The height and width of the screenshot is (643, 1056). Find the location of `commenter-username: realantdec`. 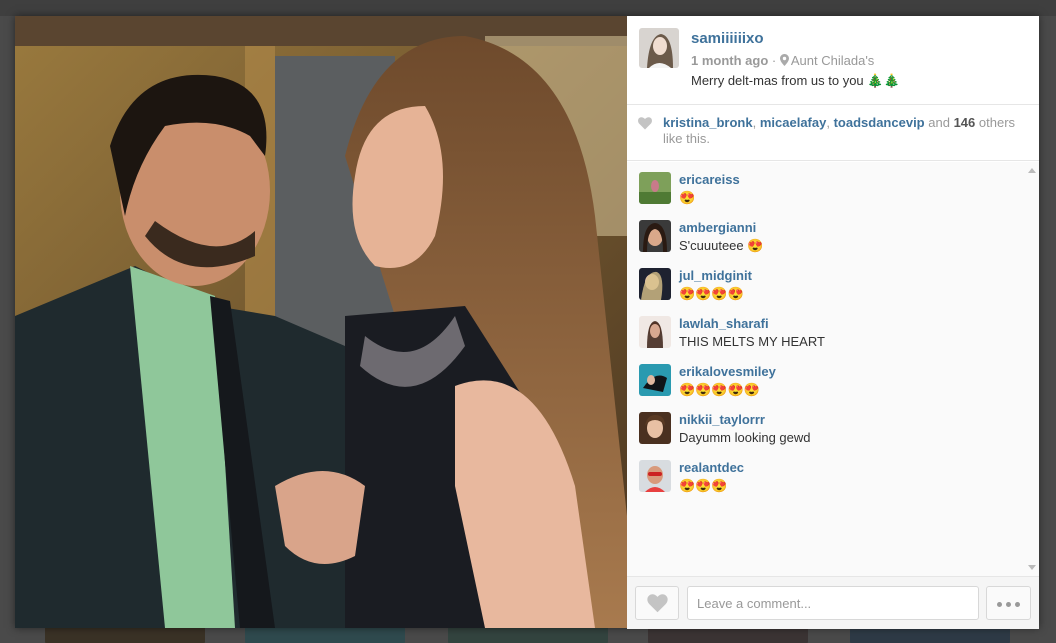

commenter-username: realantdec is located at coordinates (711, 467).